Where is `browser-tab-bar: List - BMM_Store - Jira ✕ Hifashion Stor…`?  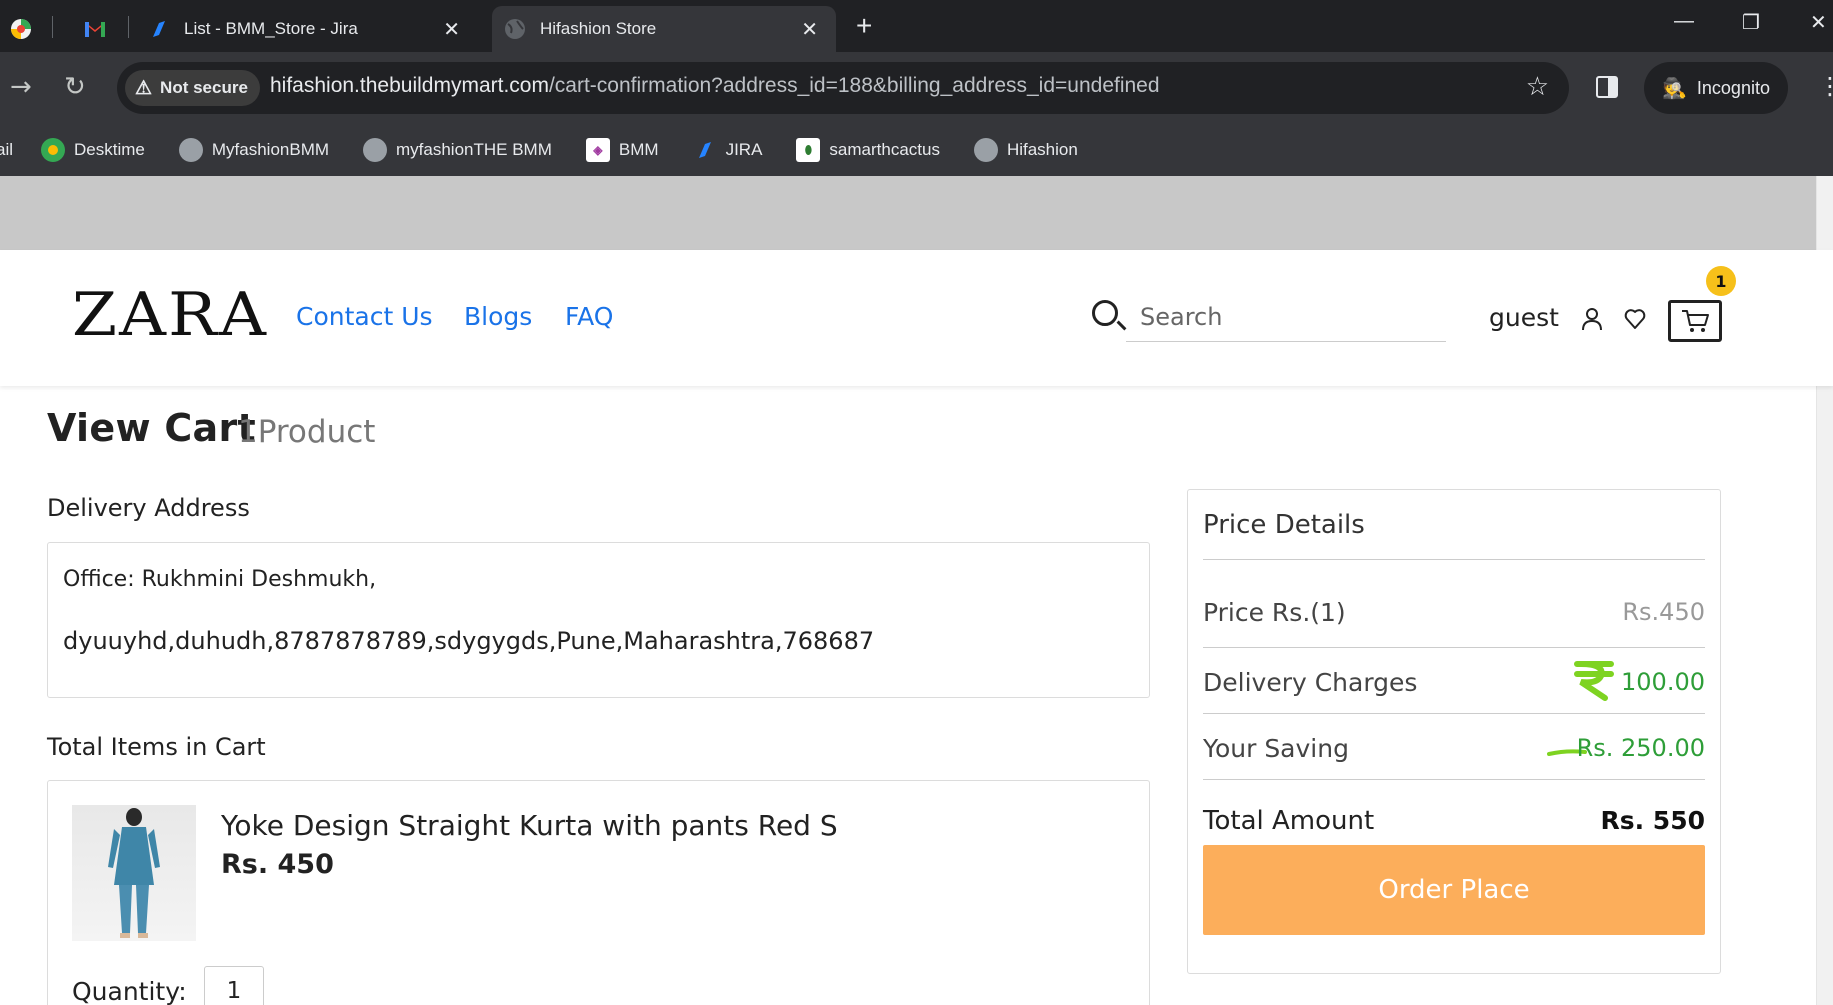
browser-tab-bar: List - BMM_Store - Jira ✕ Hifashion Stor… is located at coordinates (916, 26).